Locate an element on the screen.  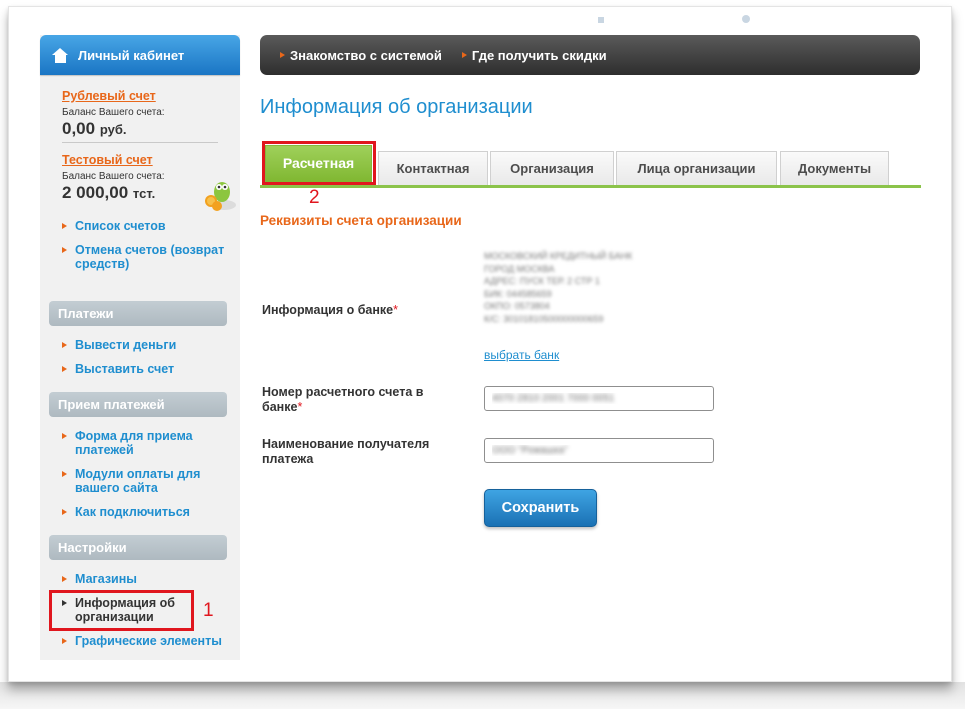
sidebar-item-payment-modules: Модули оплаты для вашего сайта is located at coordinates (137, 481).